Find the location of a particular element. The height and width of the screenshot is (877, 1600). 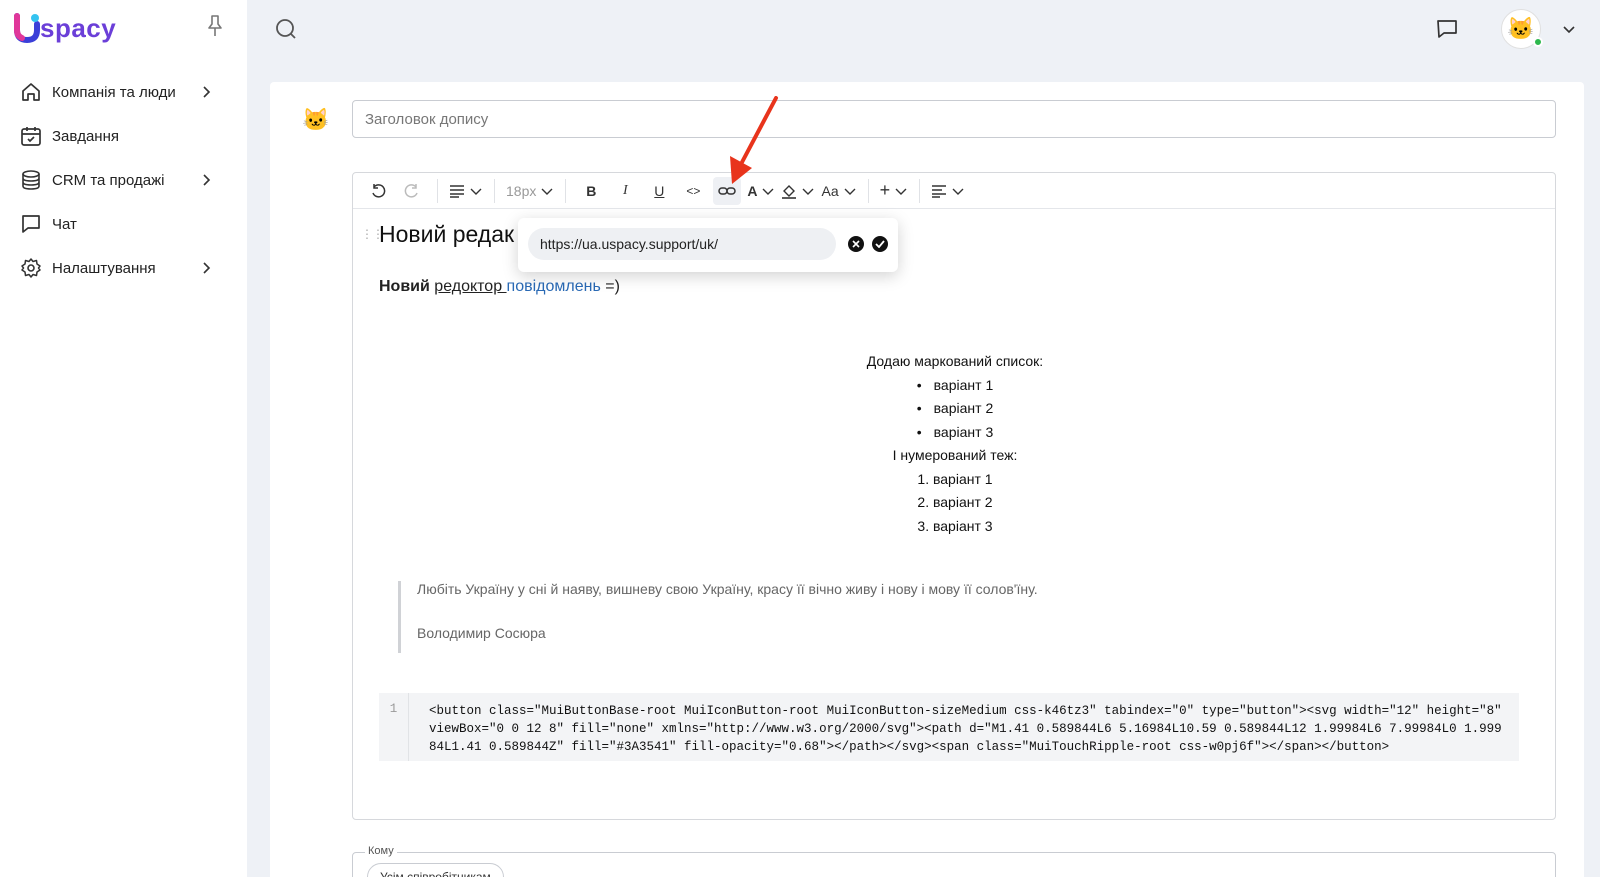

bold-button: B is located at coordinates (591, 191).